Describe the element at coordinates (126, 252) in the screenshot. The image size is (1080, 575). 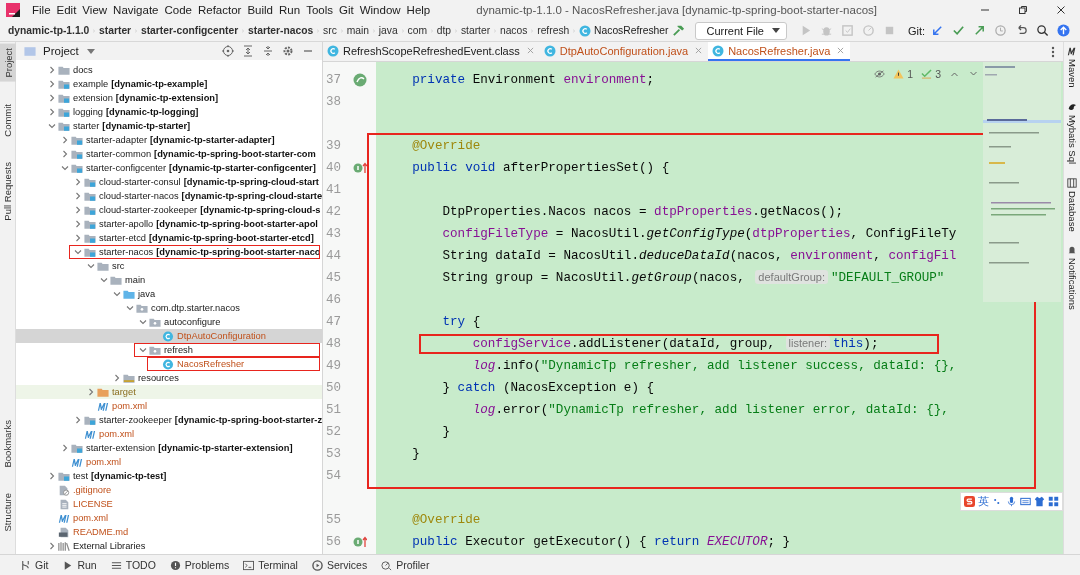
I see `tree-item: starter-nacos` at that location.